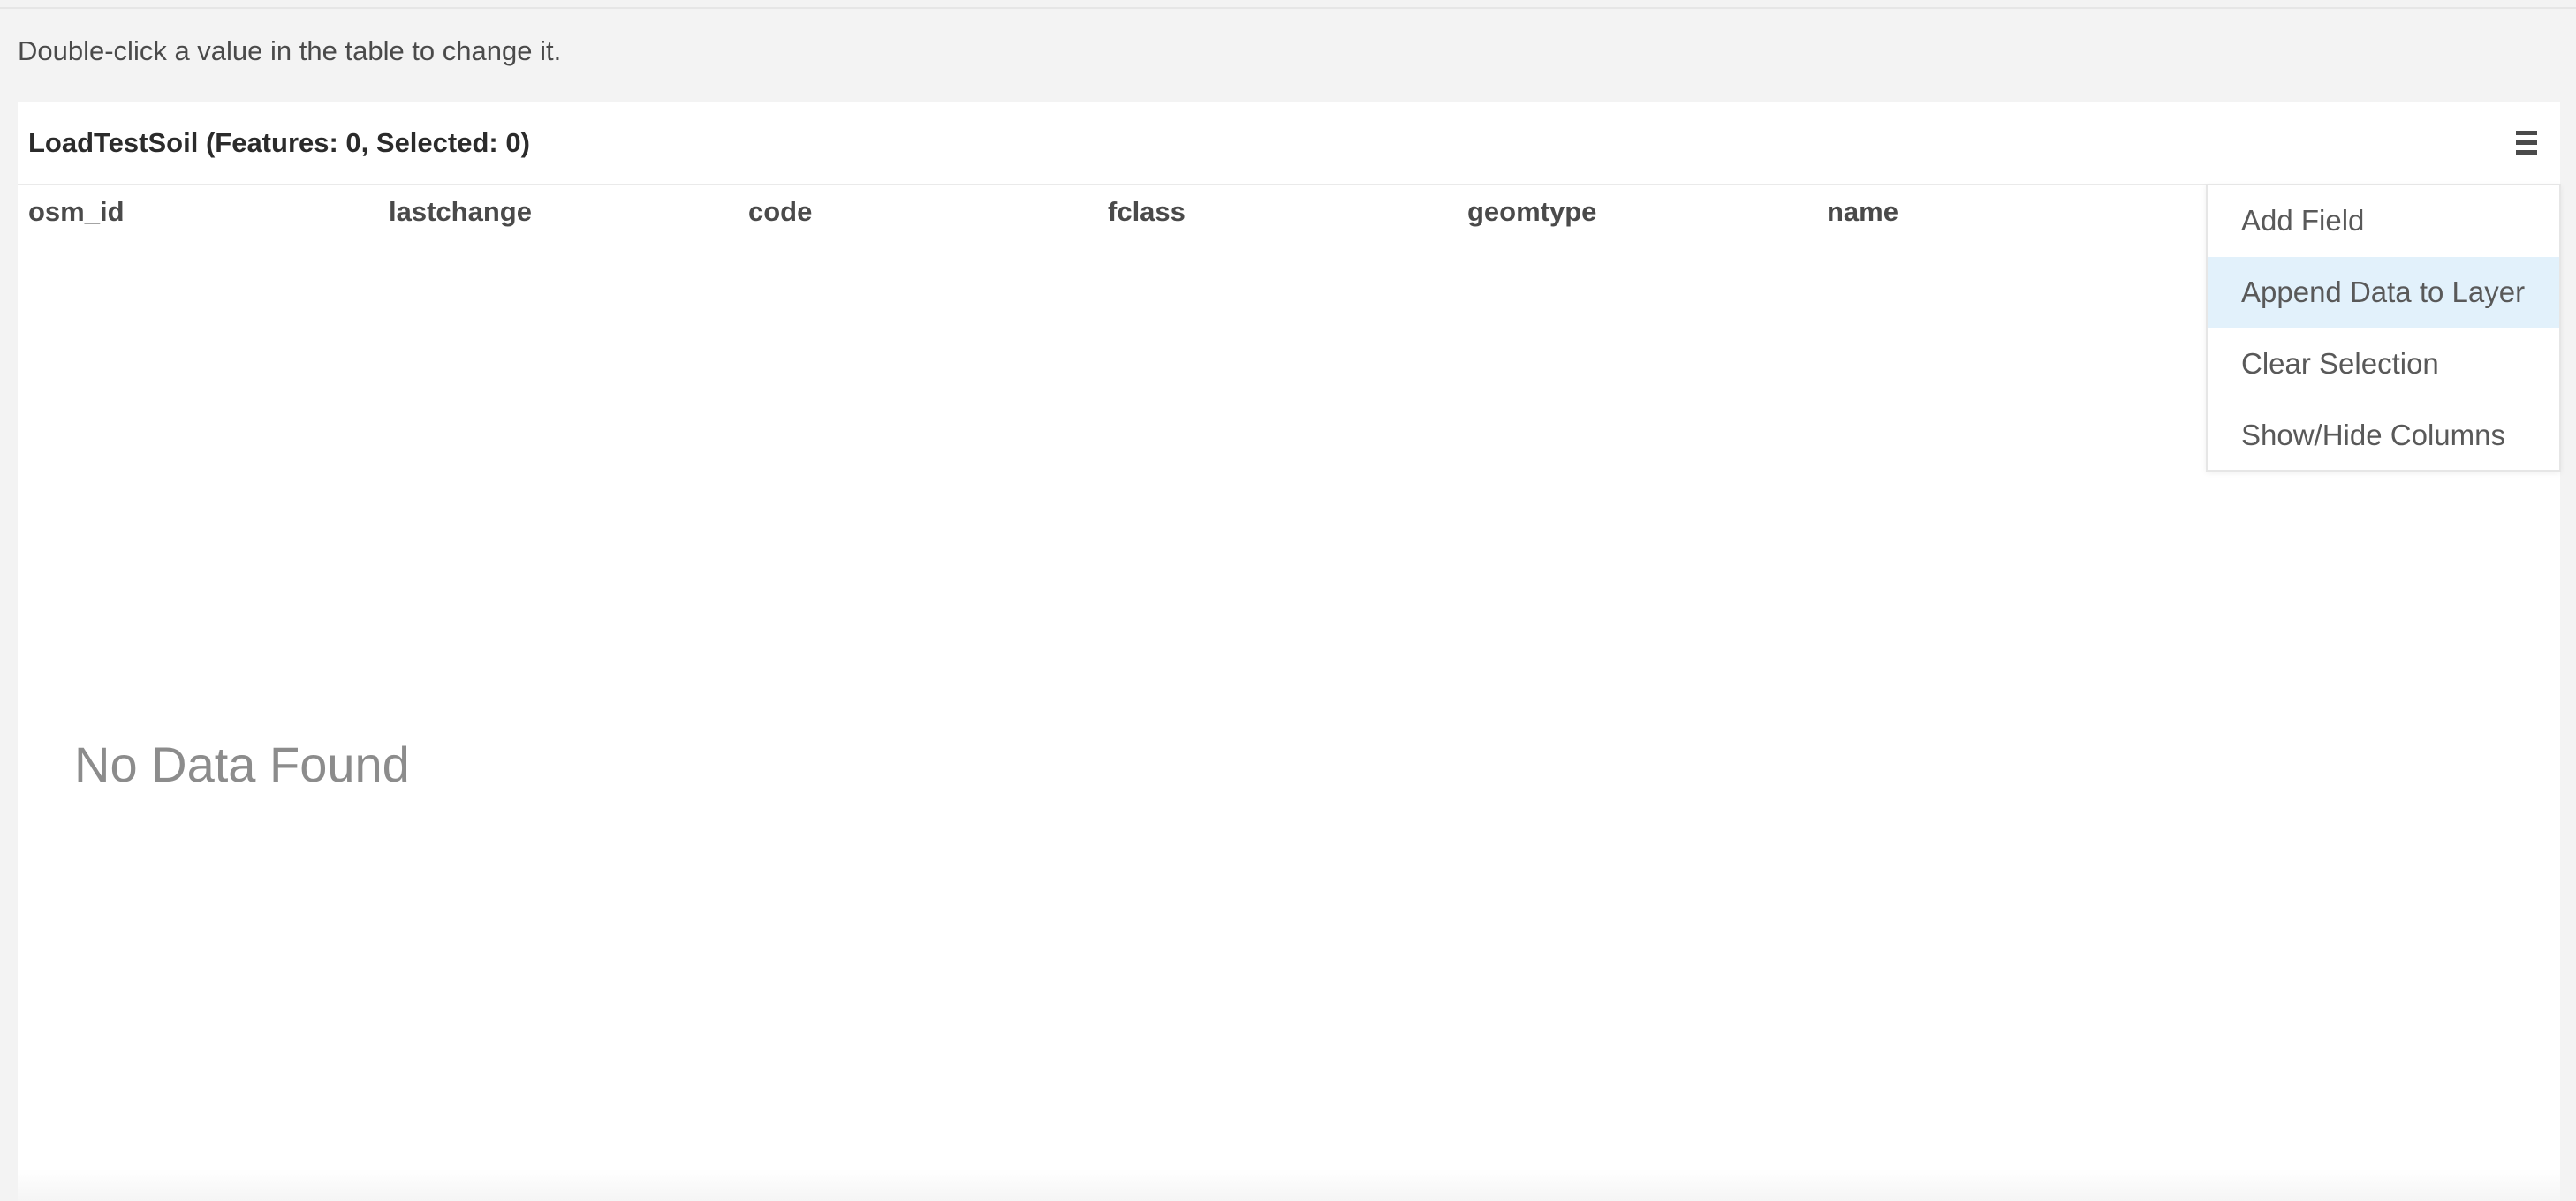 The image size is (2576, 1201). Describe the element at coordinates (1147, 212) in the screenshot. I see `column-header-fclass: fclass` at that location.